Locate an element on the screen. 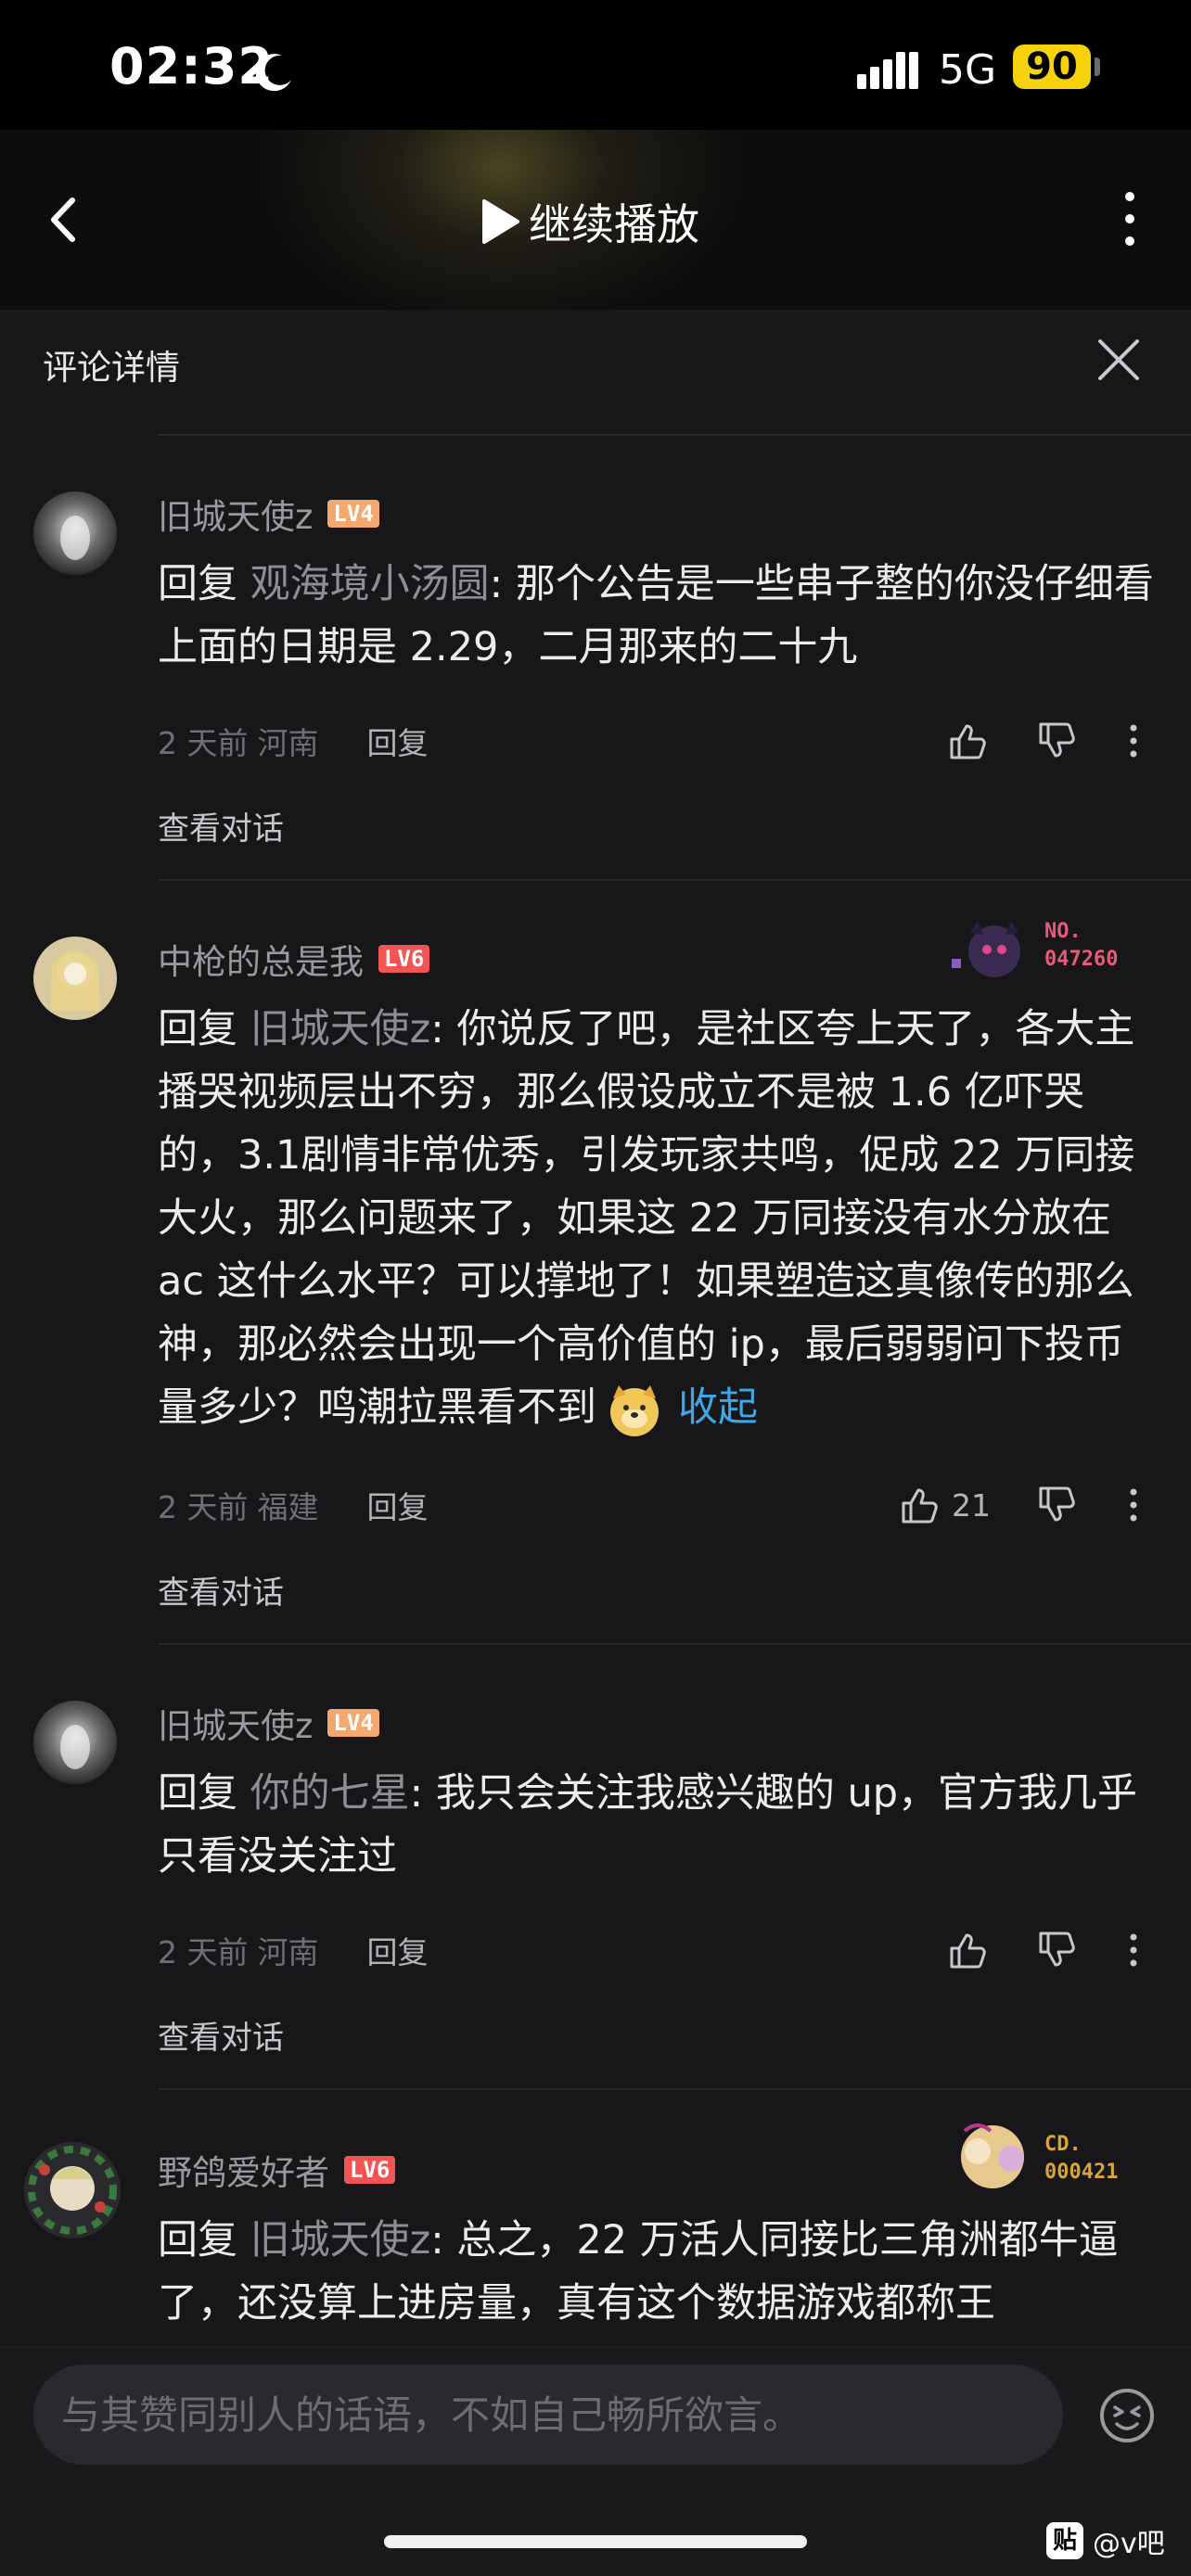 The height and width of the screenshot is (2576, 1191). watermark: 贴 @v吧 is located at coordinates (1105, 2540).